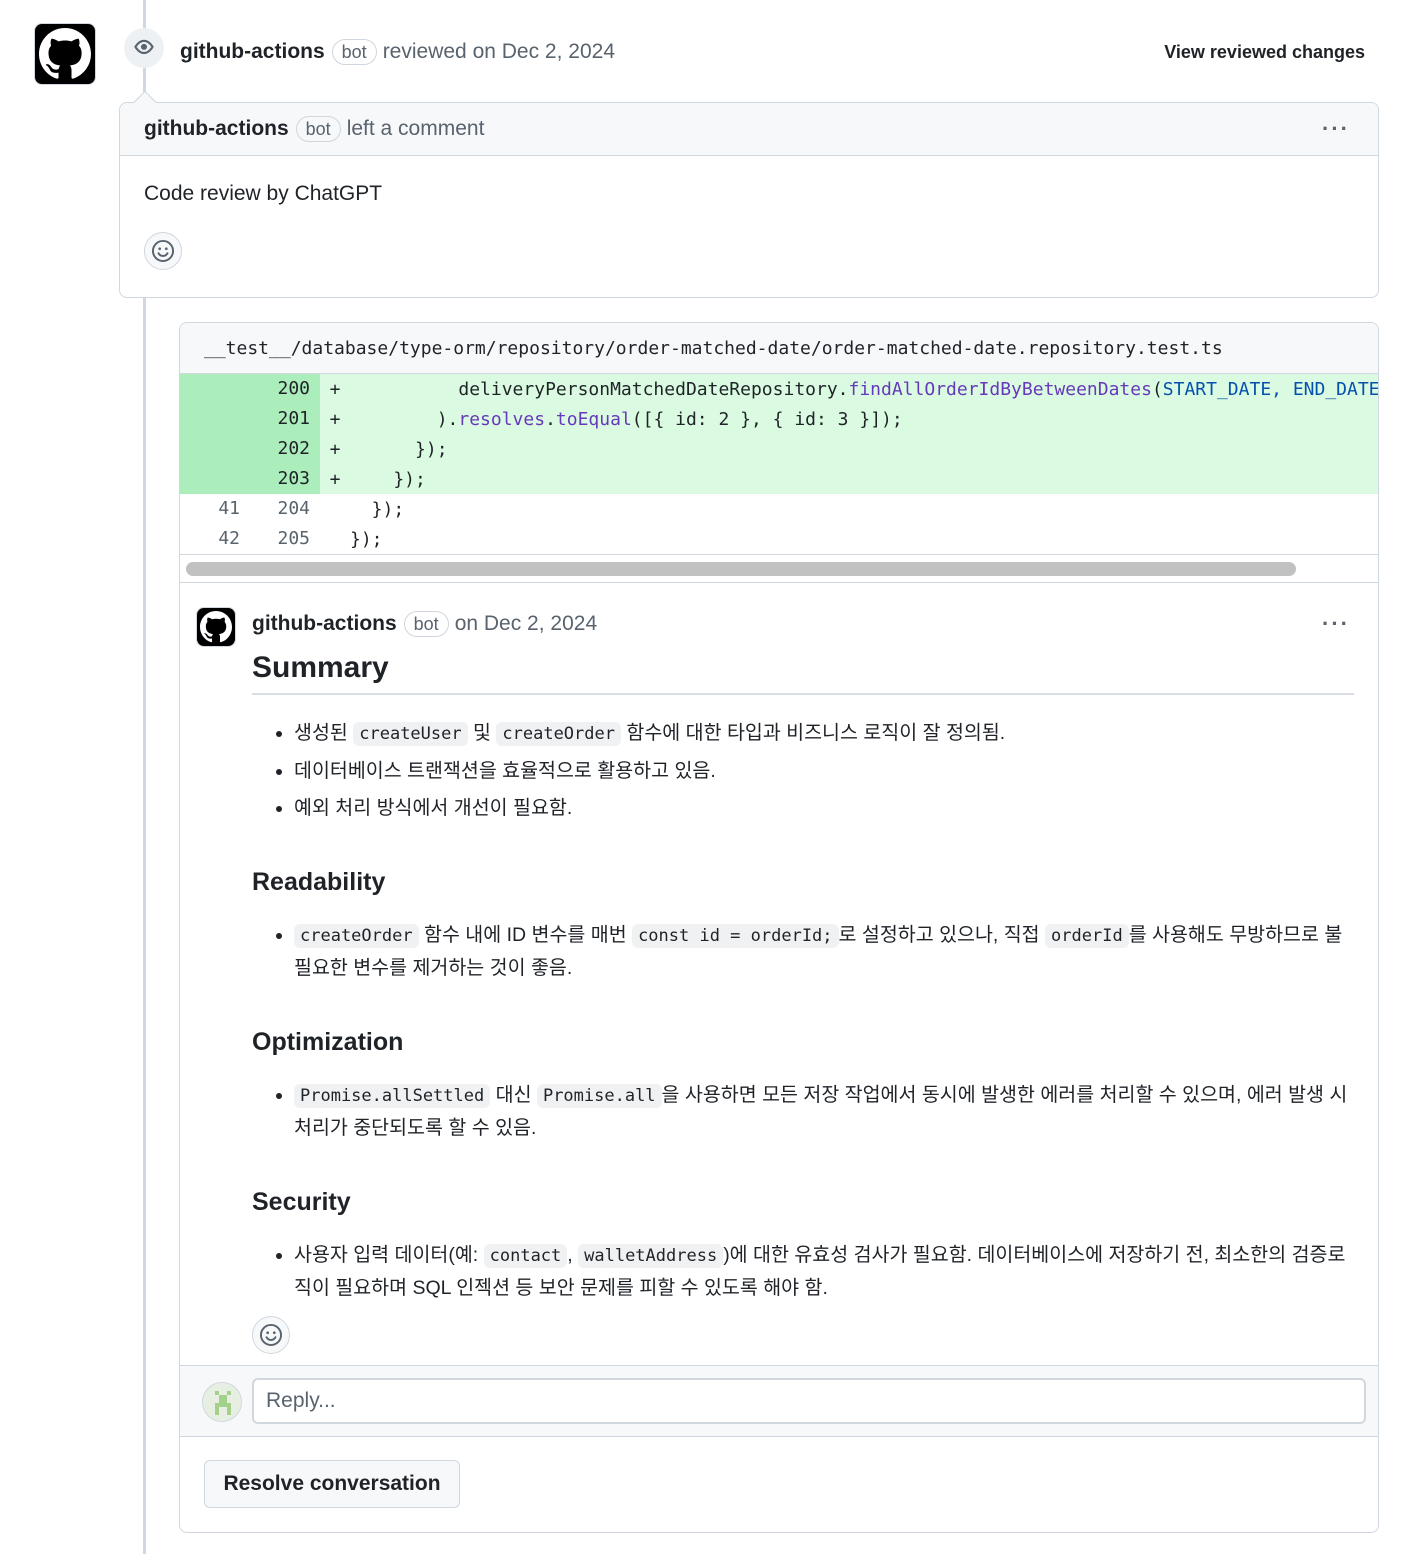 The height and width of the screenshot is (1554, 1410). I want to click on identicon-icon, so click(222, 1402).